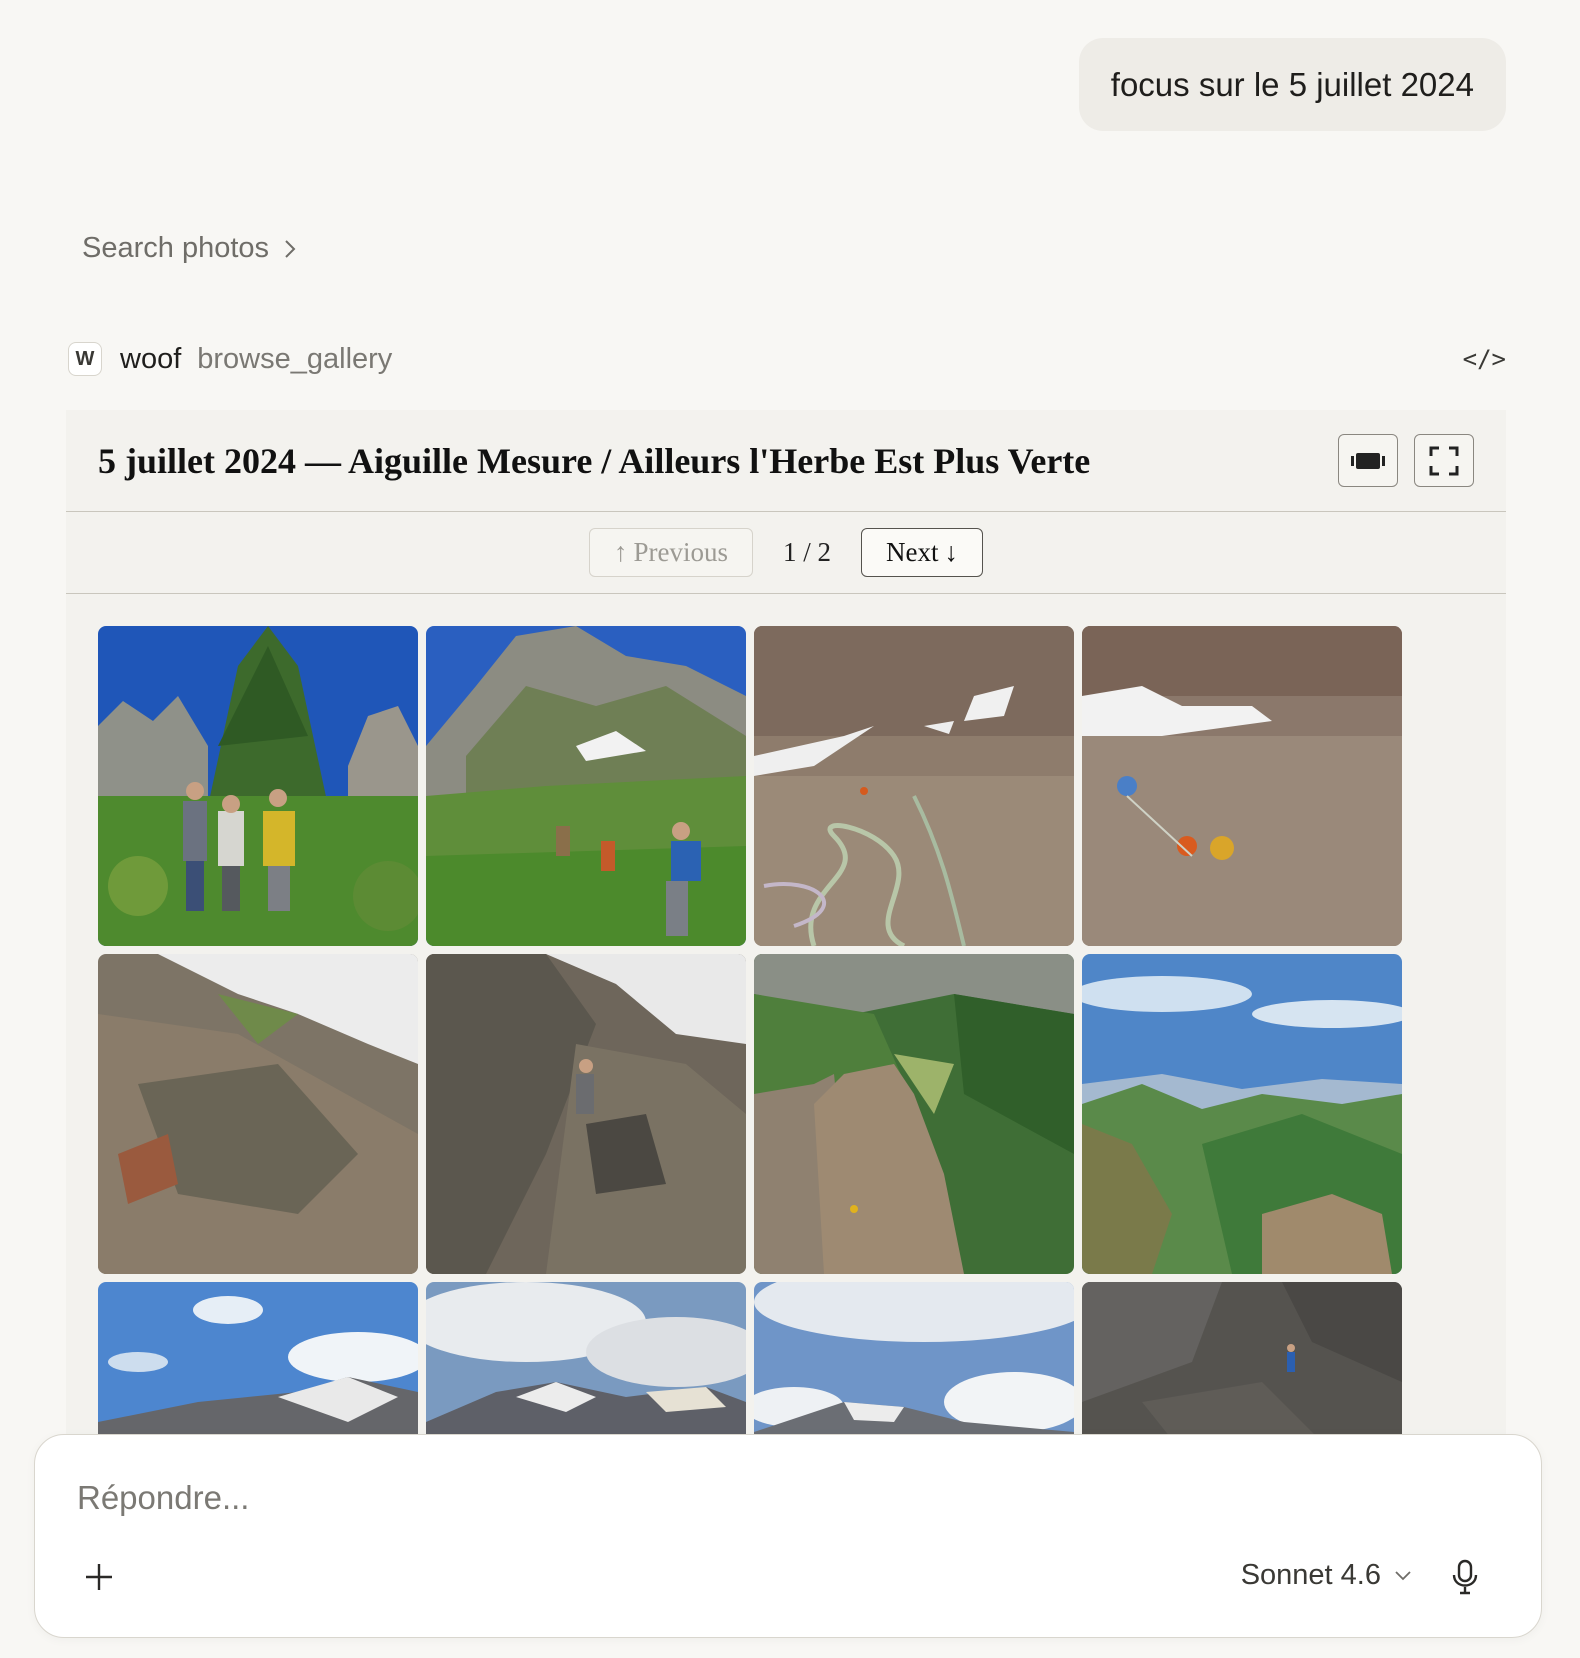 The height and width of the screenshot is (1658, 1580). Describe the element at coordinates (1242, 1114) in the screenshot. I see `photo-valley-panorama` at that location.